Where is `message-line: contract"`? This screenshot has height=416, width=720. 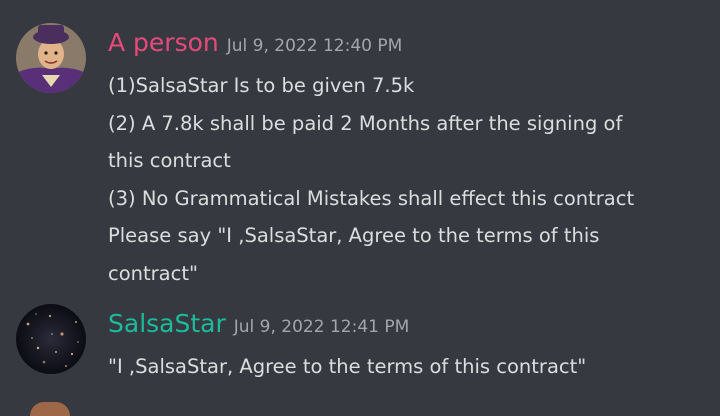 message-line: contract" is located at coordinates (153, 273).